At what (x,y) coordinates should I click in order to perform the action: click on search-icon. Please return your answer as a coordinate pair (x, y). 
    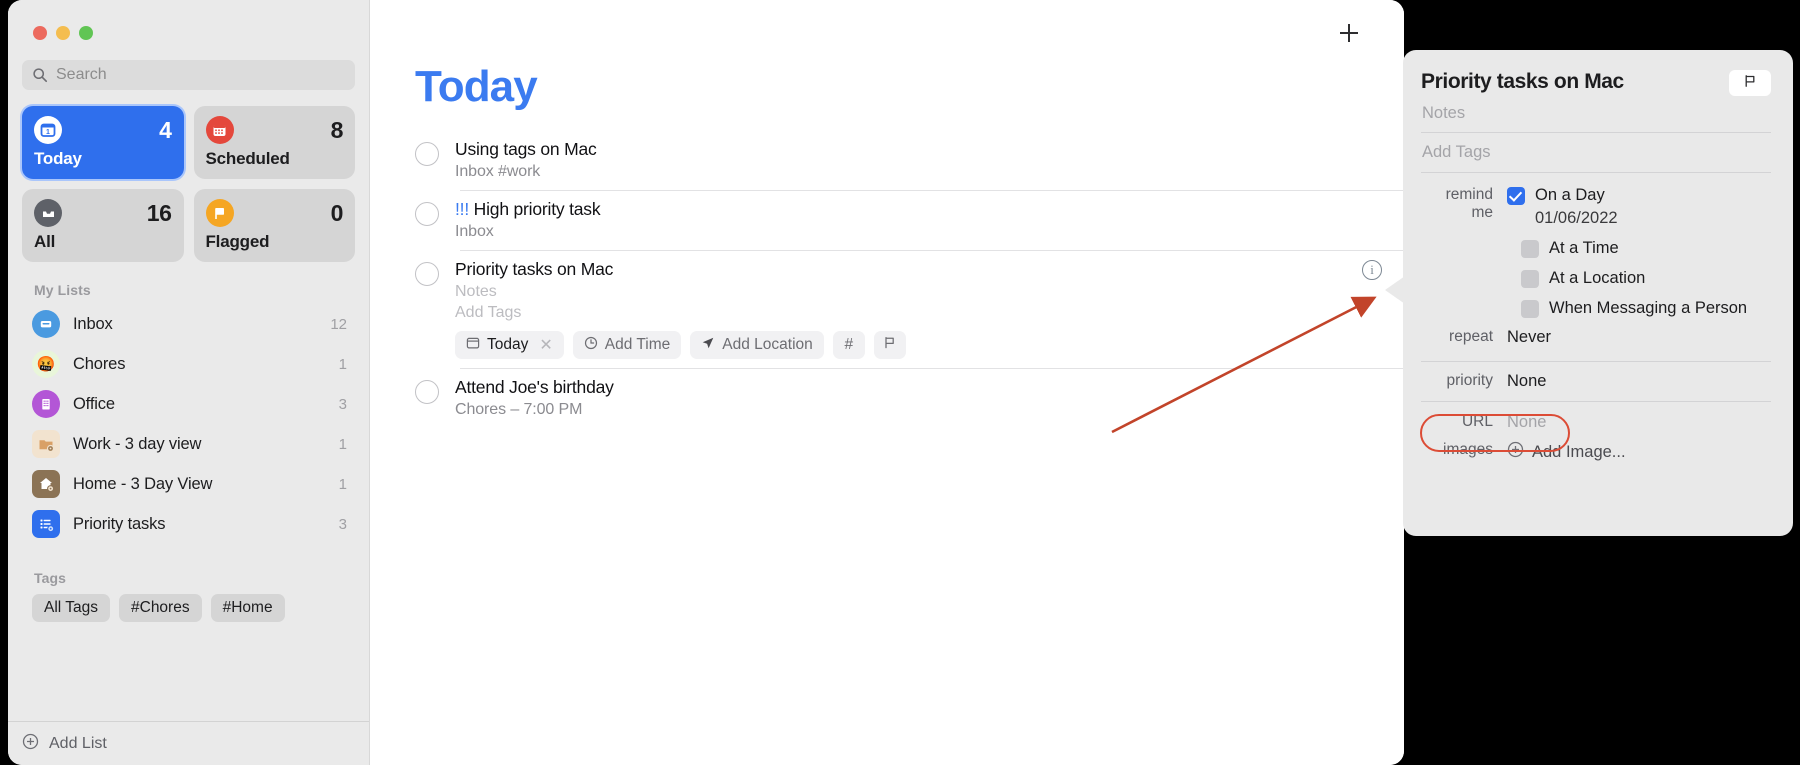
    Looking at the image, I should click on (40, 75).